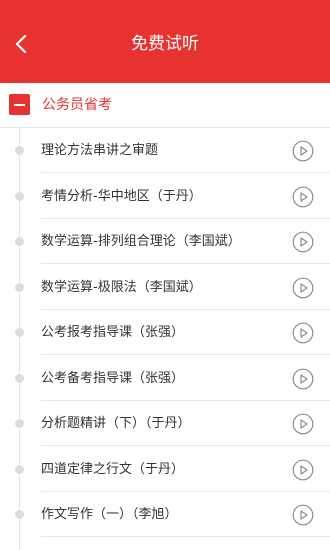 The width and height of the screenshot is (330, 550). Describe the element at coordinates (121, 196) in the screenshot. I see `lesson-title: 考情分析-华中地区（于丹）` at that location.